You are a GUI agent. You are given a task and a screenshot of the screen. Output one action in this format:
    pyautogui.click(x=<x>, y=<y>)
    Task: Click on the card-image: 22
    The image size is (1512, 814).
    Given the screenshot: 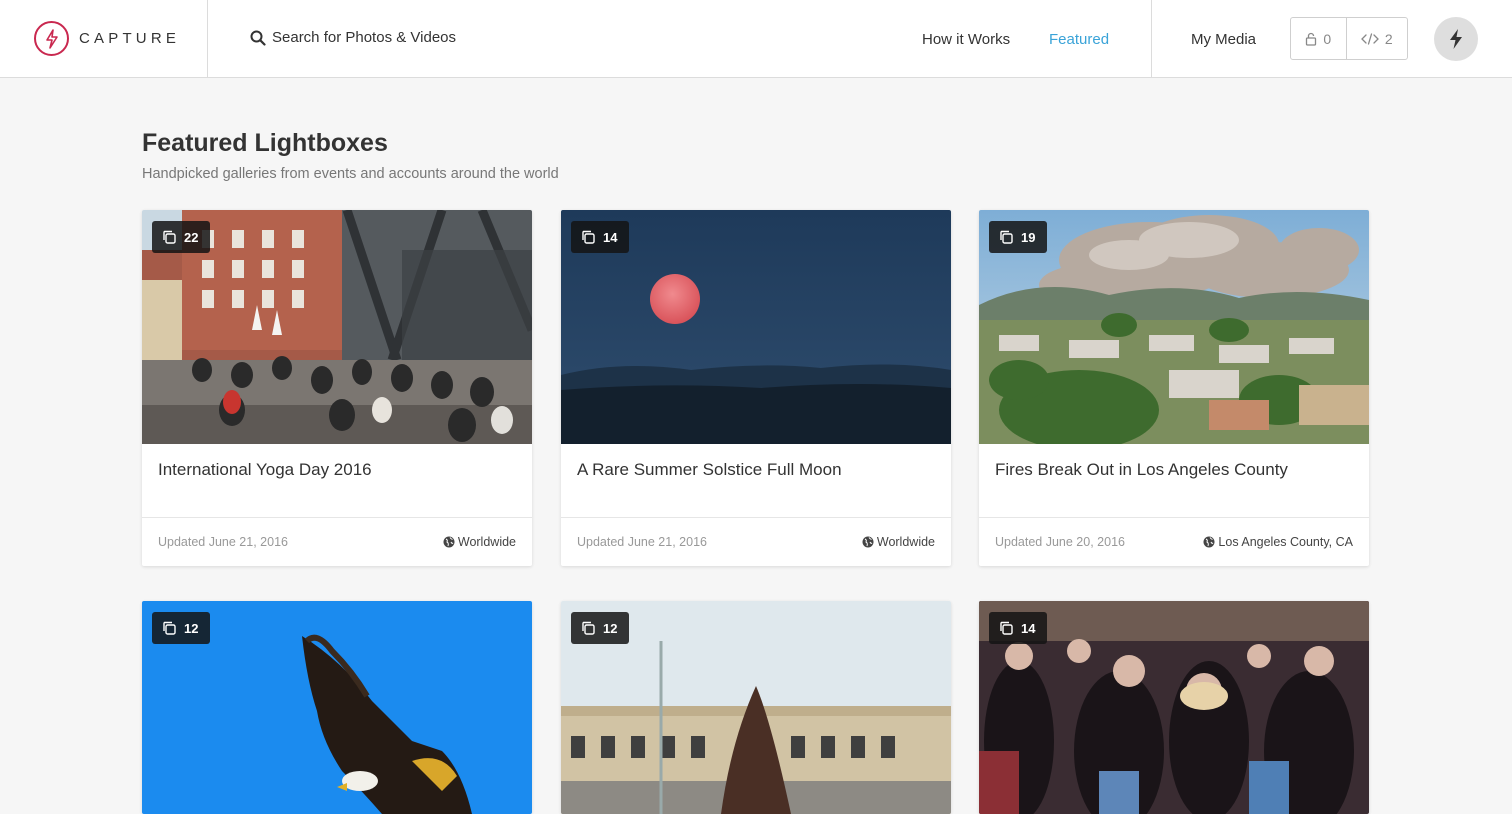 What is the action you would take?
    pyautogui.click(x=337, y=327)
    